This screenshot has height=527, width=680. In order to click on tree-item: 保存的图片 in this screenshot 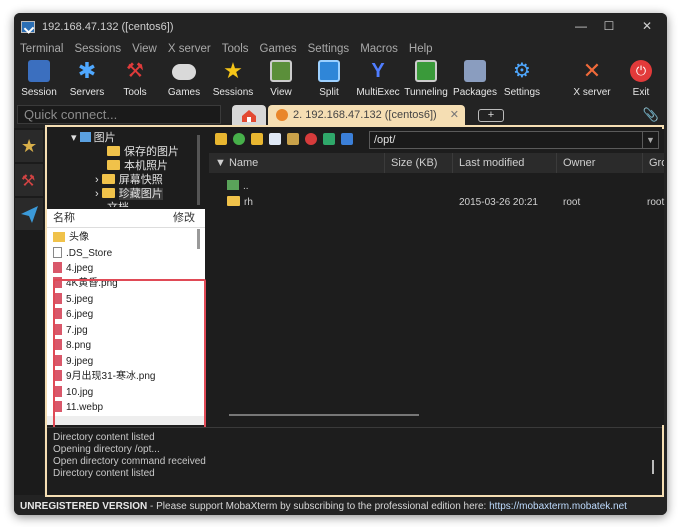, I will do `click(143, 150)`.